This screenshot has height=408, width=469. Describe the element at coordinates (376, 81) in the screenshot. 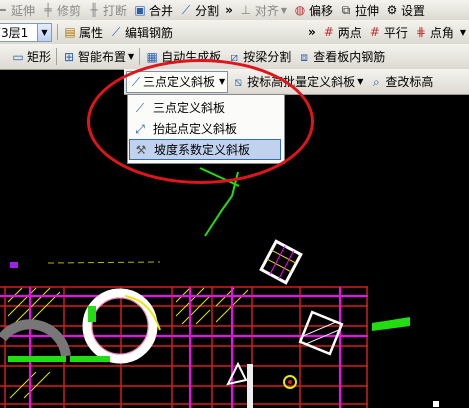

I see `modify-elevation-icon: ⌕` at that location.